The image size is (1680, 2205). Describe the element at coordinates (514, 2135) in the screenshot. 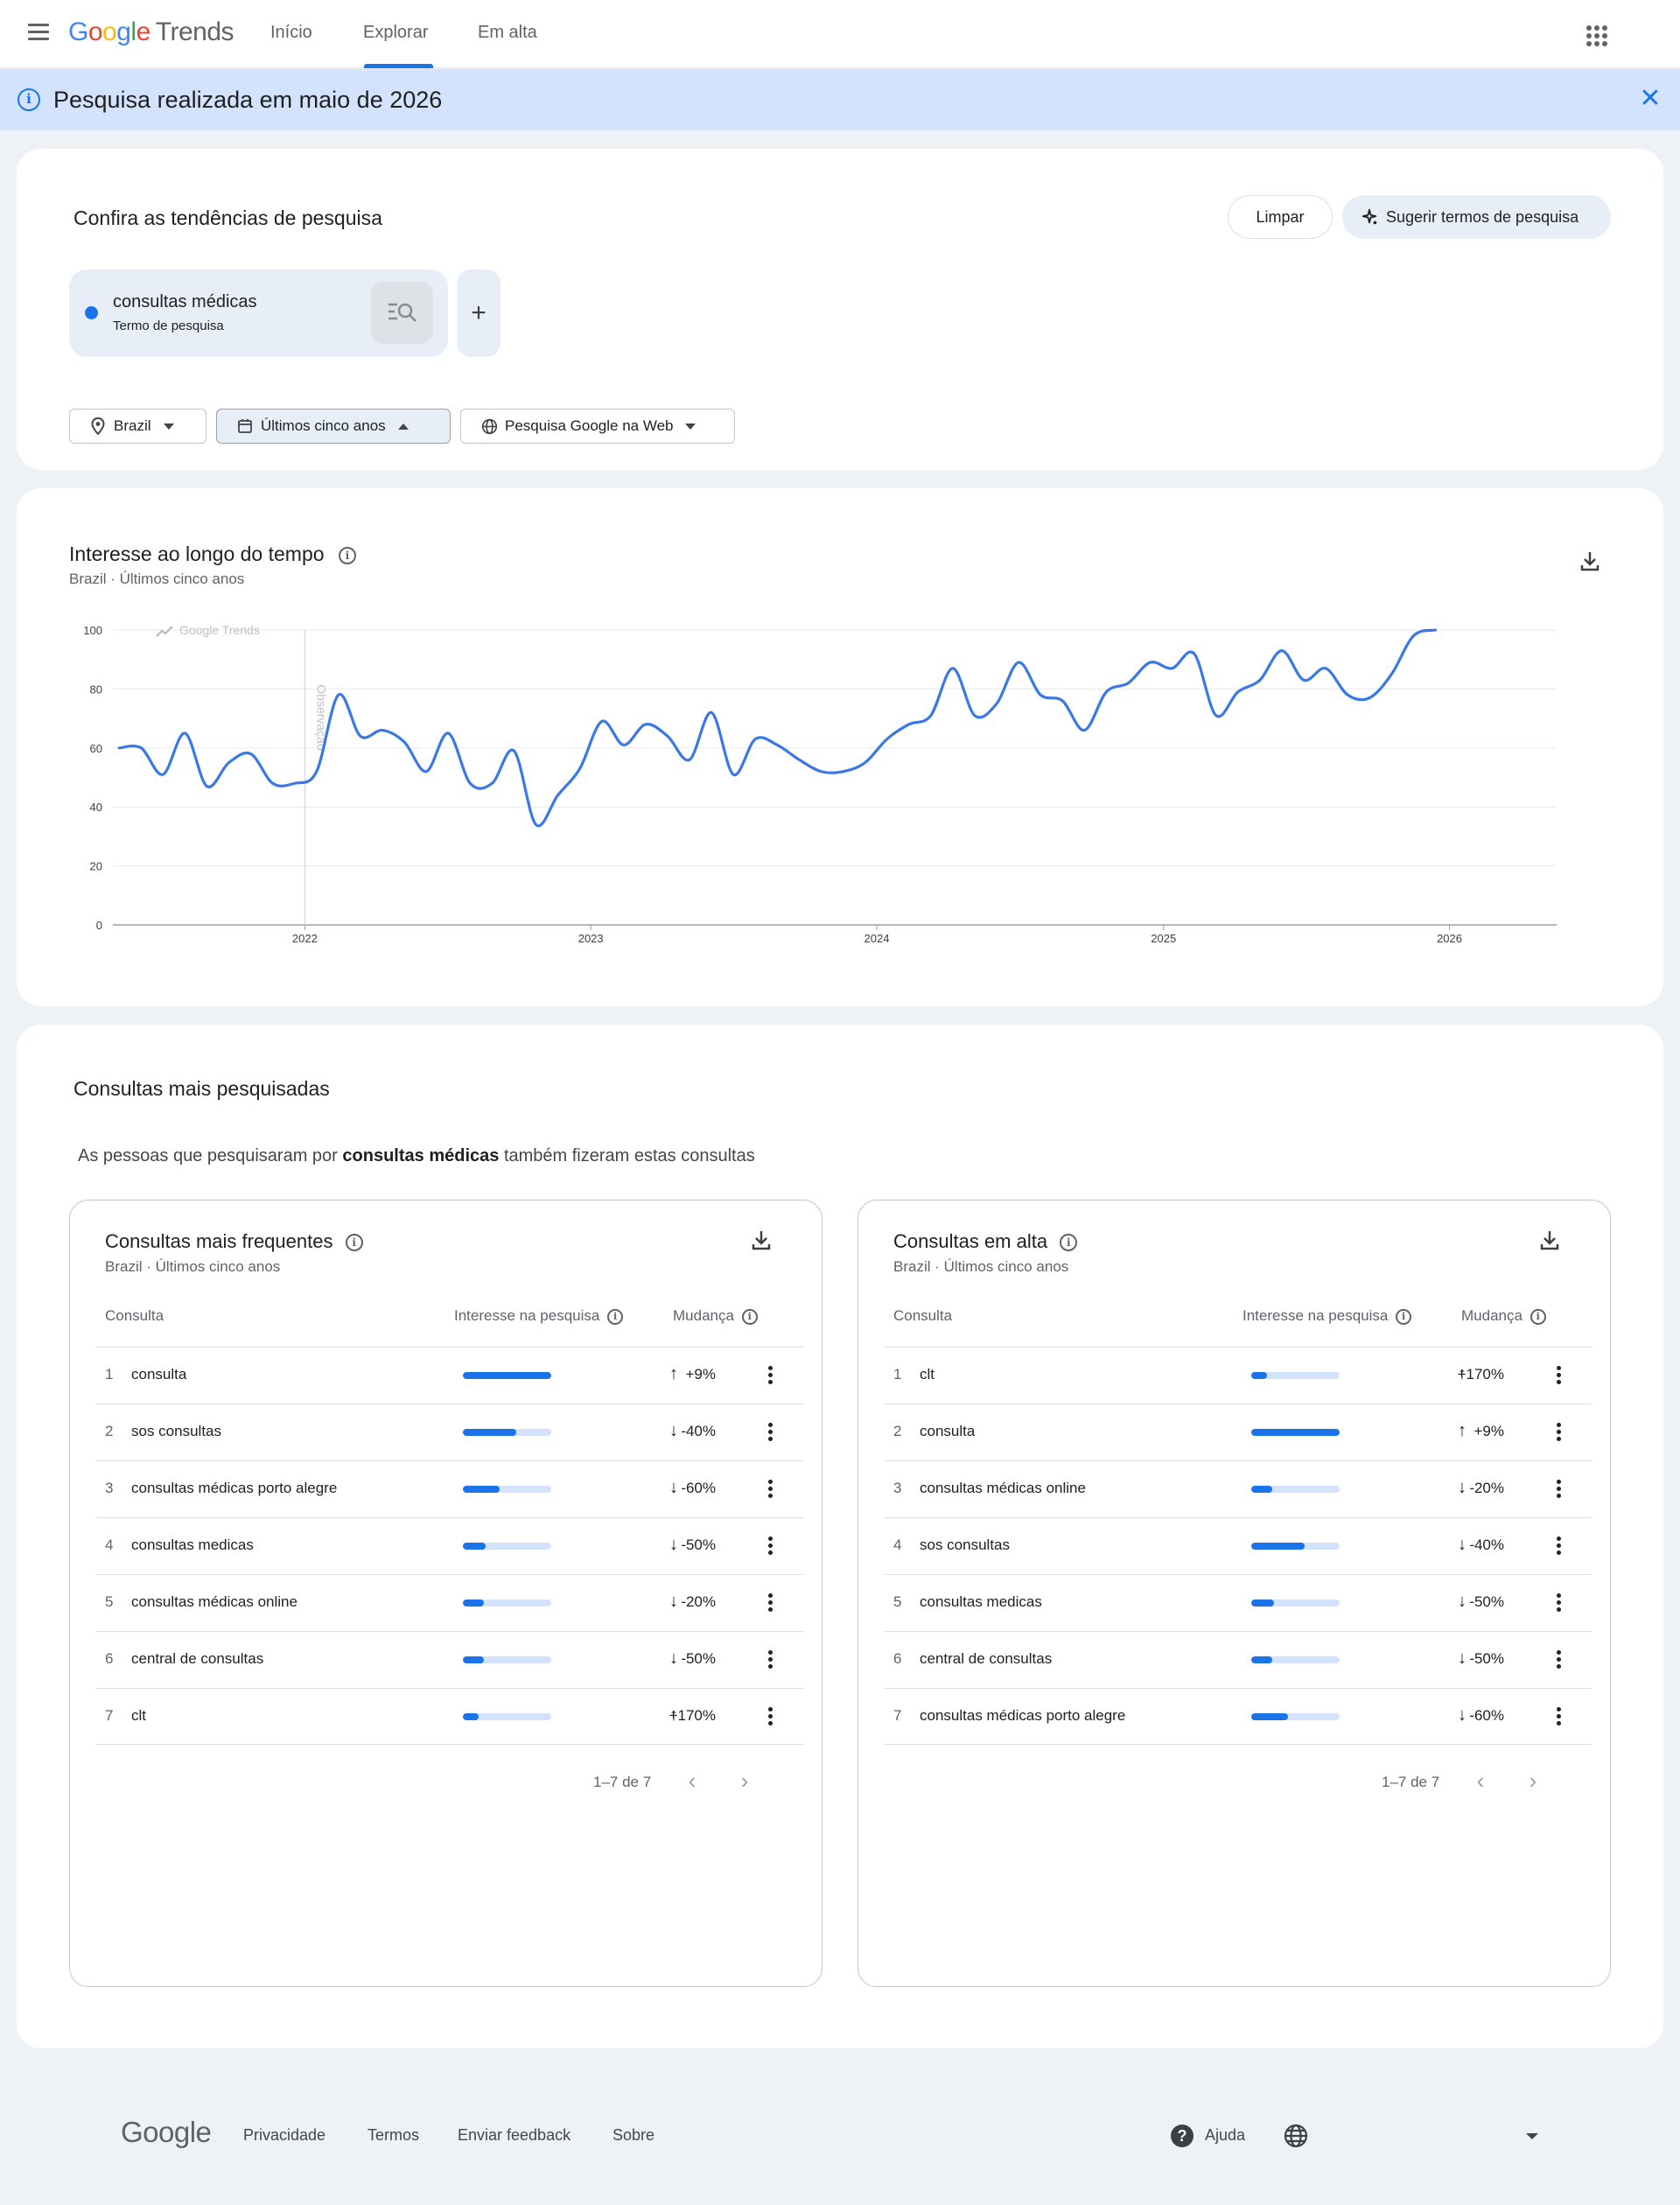

I see `footer-link-feedback: Enviar feedback` at that location.